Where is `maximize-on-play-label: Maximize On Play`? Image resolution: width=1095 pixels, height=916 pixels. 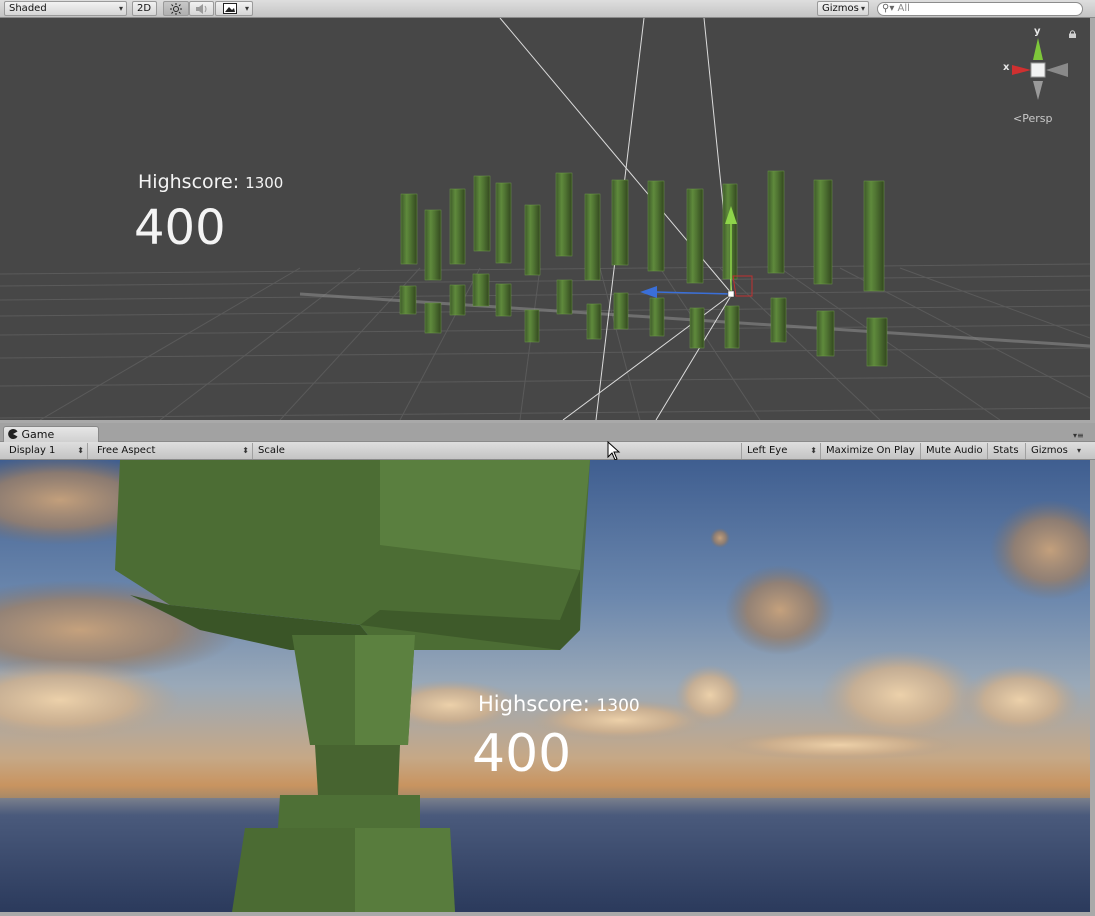 maximize-on-play-label: Maximize On Play is located at coordinates (870, 450).